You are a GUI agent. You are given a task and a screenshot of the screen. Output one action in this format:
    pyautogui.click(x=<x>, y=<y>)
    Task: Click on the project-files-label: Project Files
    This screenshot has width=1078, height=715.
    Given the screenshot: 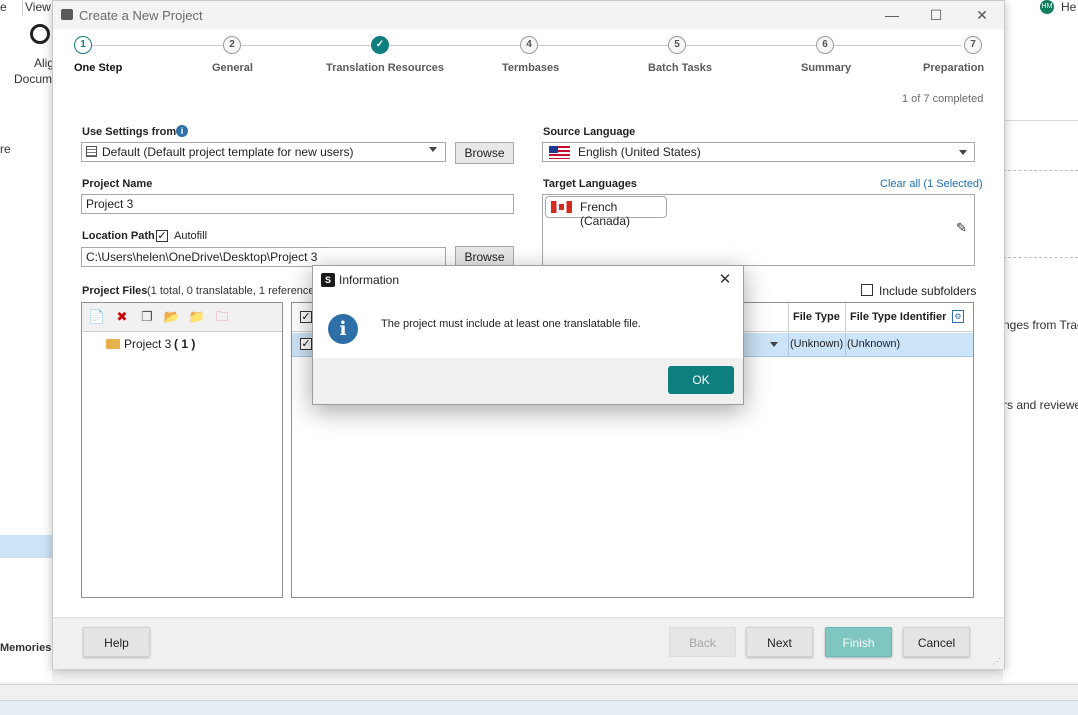 What is the action you would take?
    pyautogui.click(x=115, y=291)
    